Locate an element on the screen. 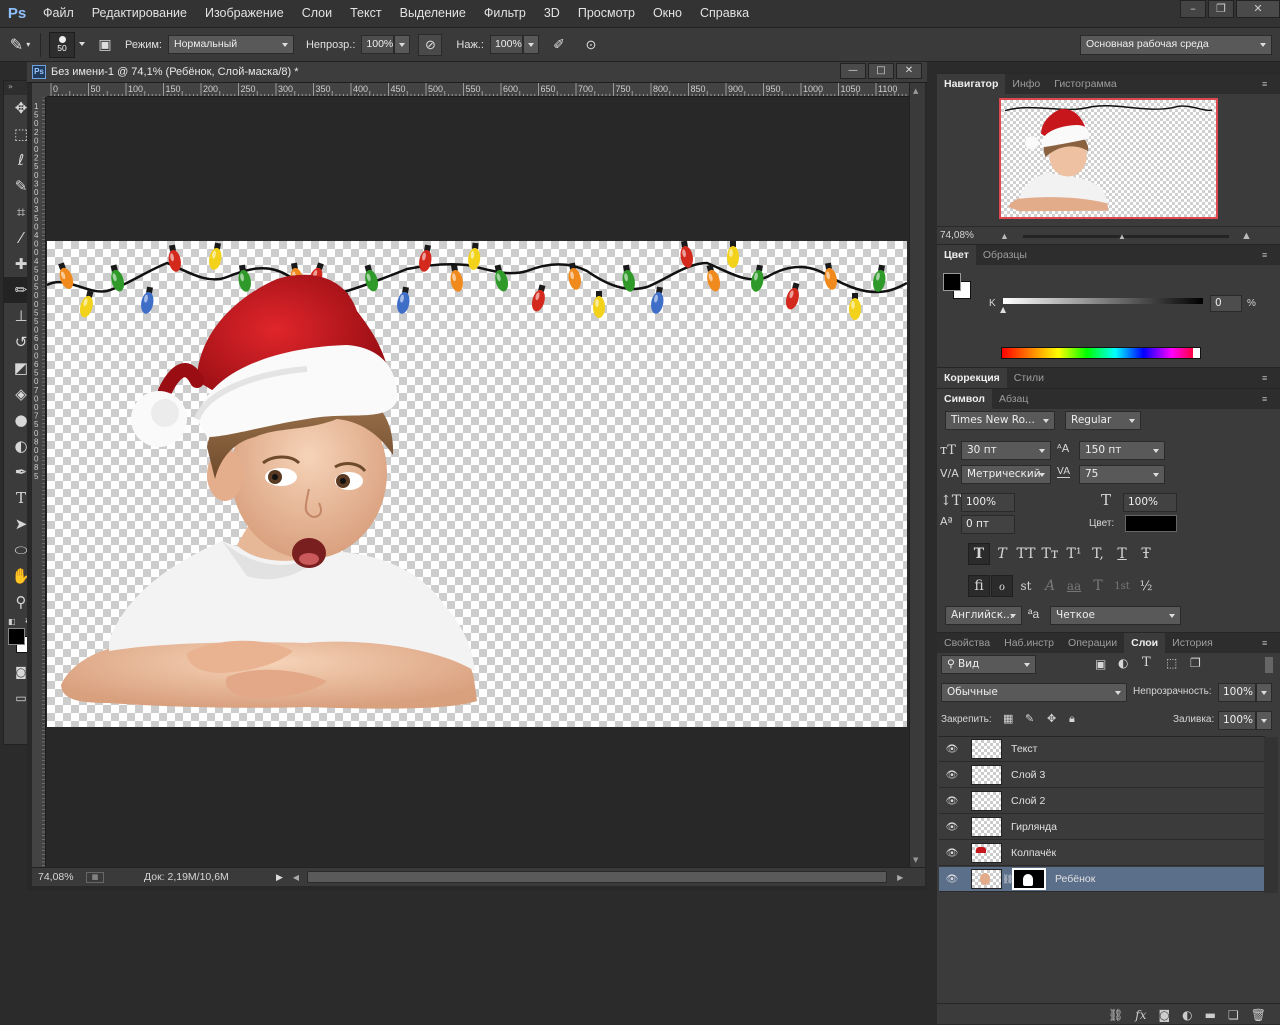  small-caps-button: Tт is located at coordinates (1050, 554).